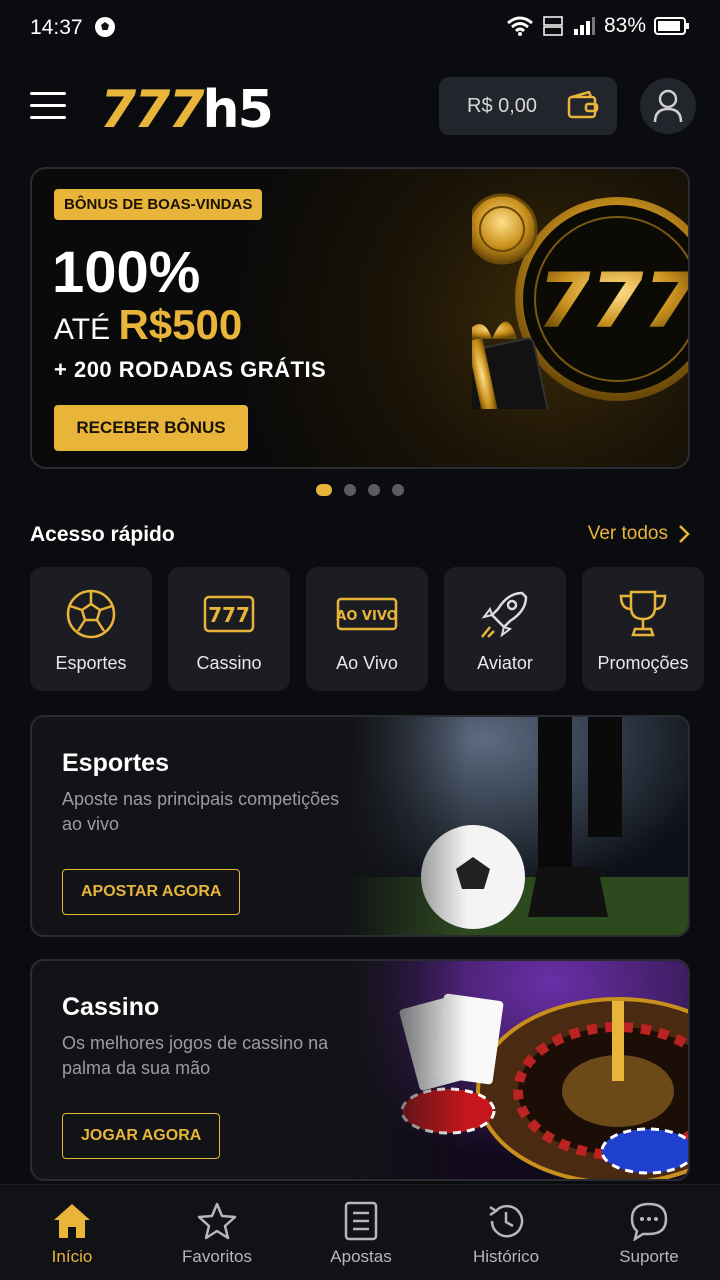  Describe the element at coordinates (684, 534) in the screenshot. I see `chevron-right-icon` at that location.